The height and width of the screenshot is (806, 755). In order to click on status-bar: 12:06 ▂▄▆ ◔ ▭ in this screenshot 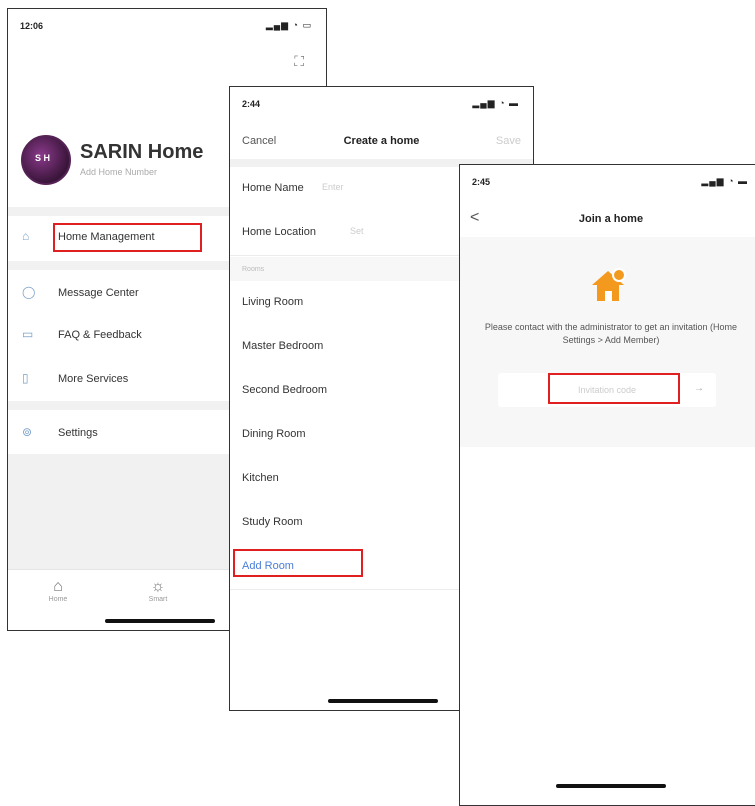, I will do `click(167, 24)`.